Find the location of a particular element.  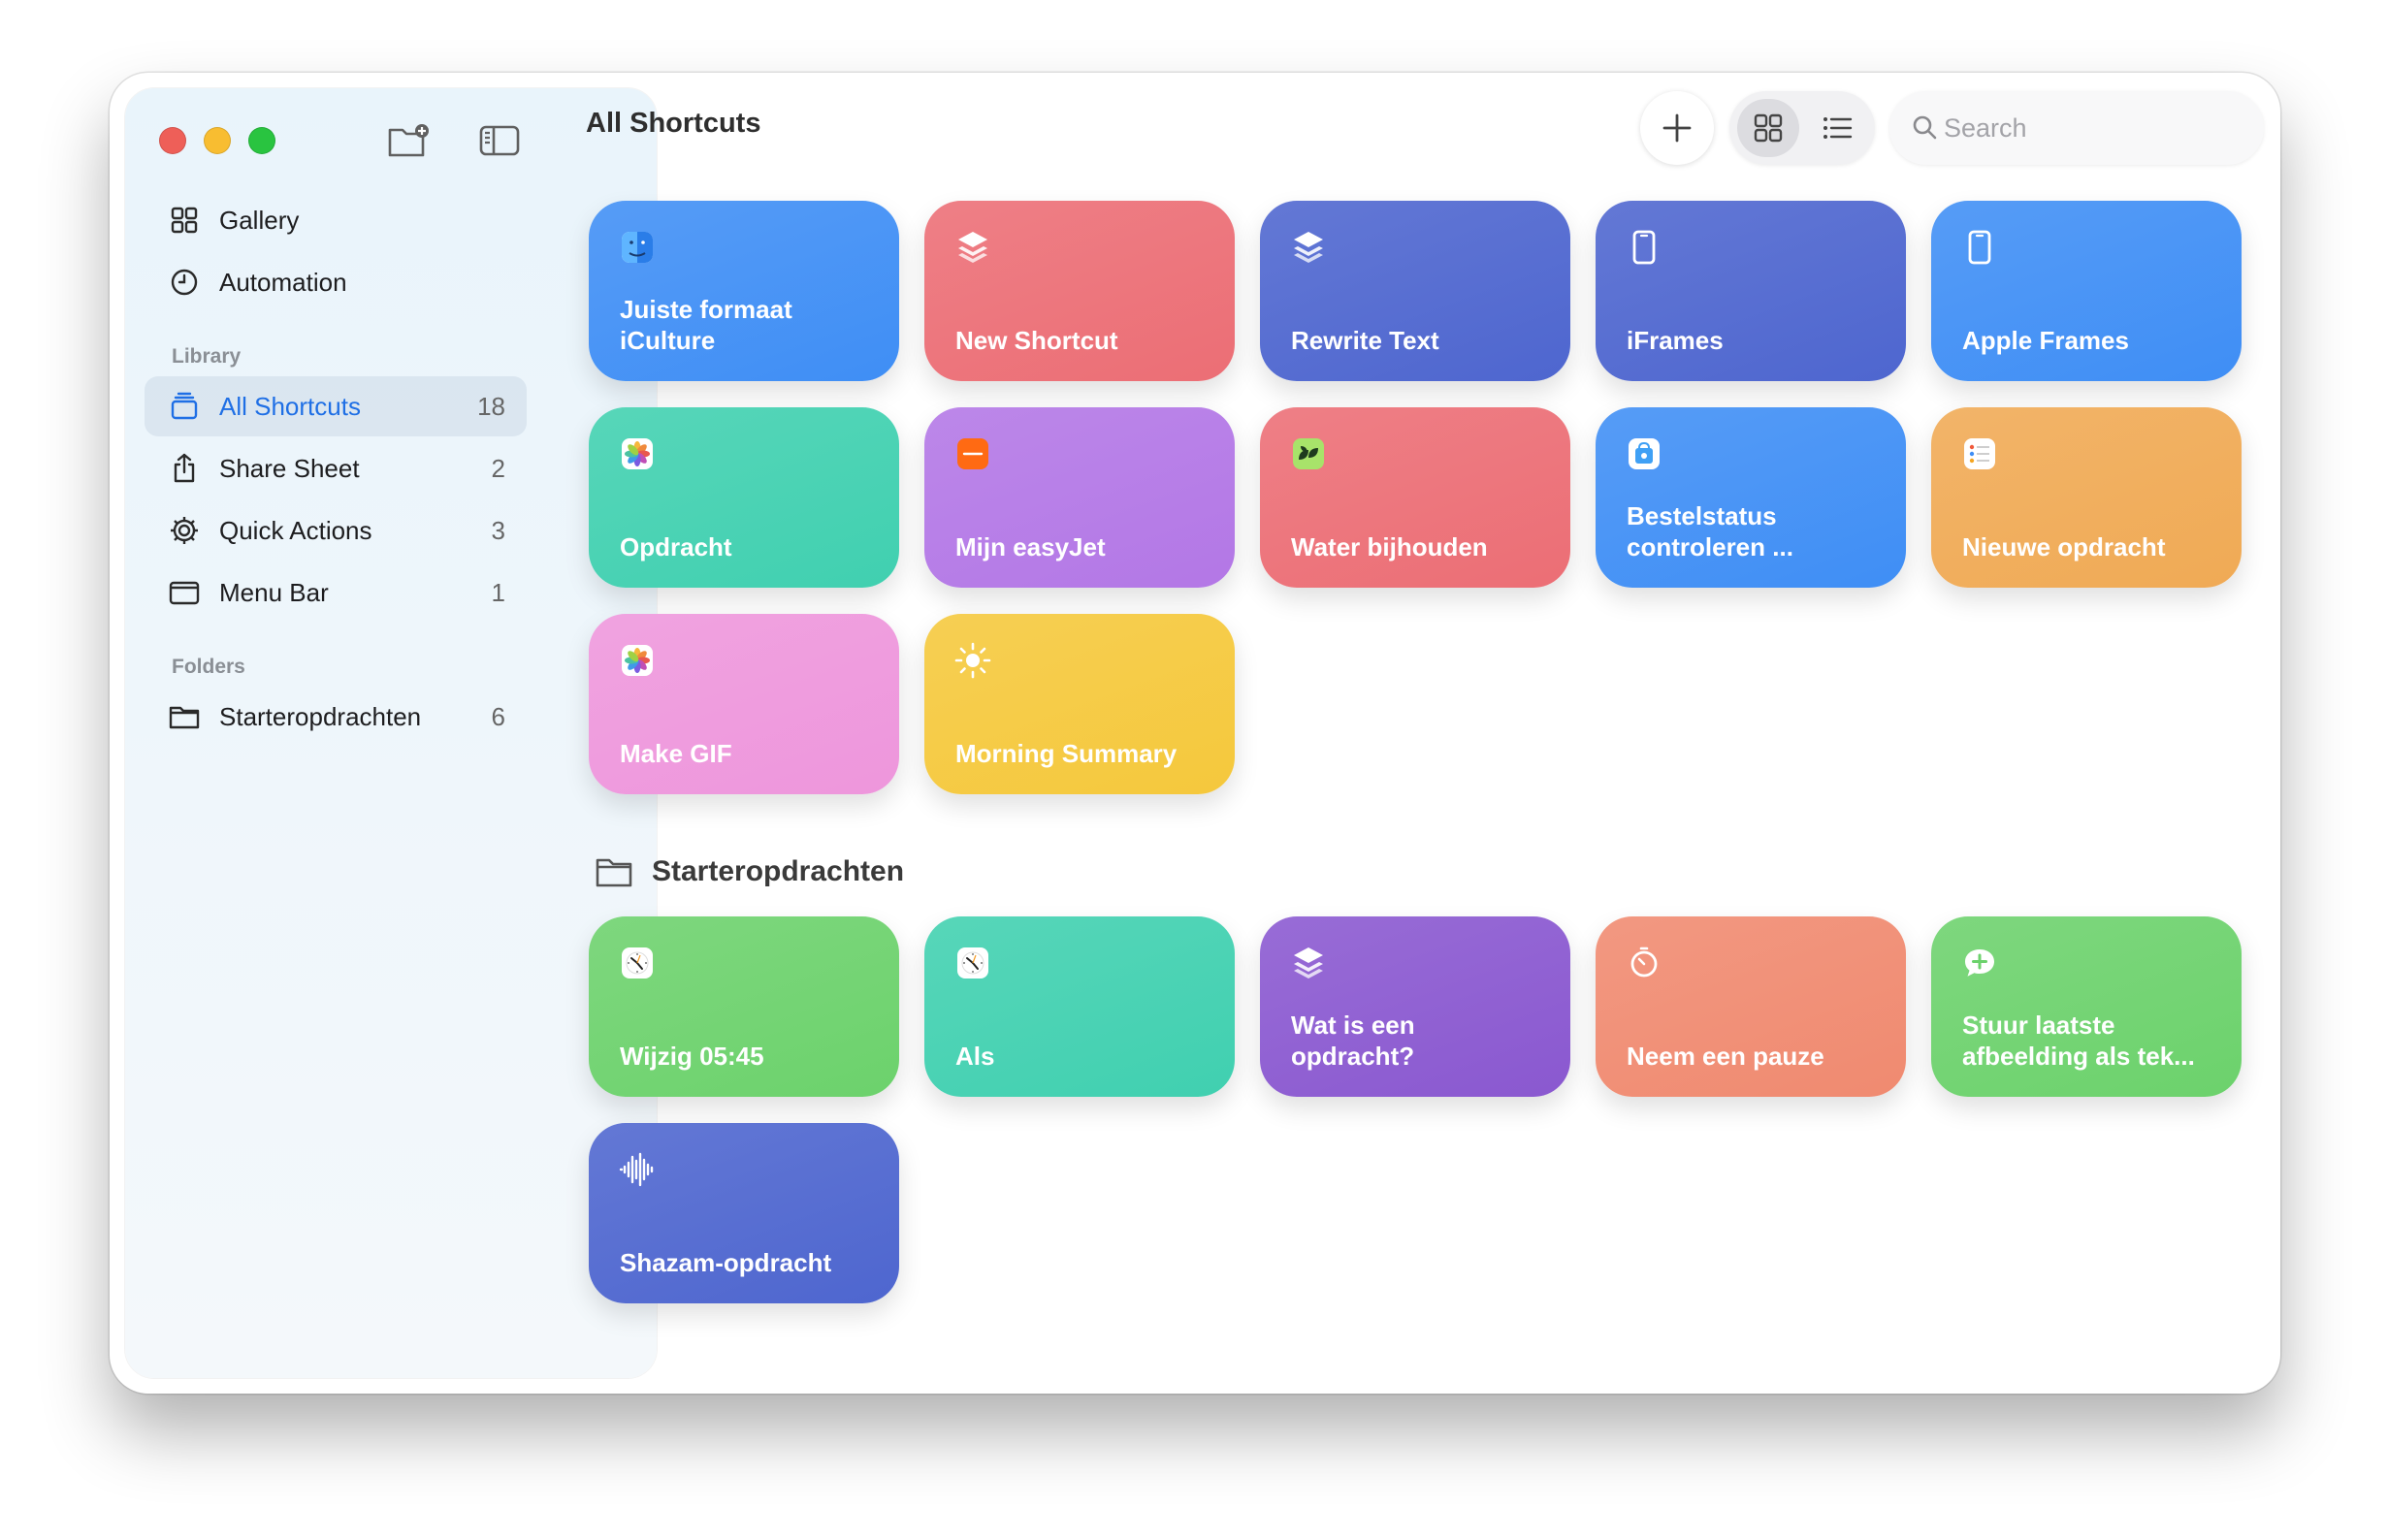

sidebar-toggle-icon is located at coordinates (499, 141).